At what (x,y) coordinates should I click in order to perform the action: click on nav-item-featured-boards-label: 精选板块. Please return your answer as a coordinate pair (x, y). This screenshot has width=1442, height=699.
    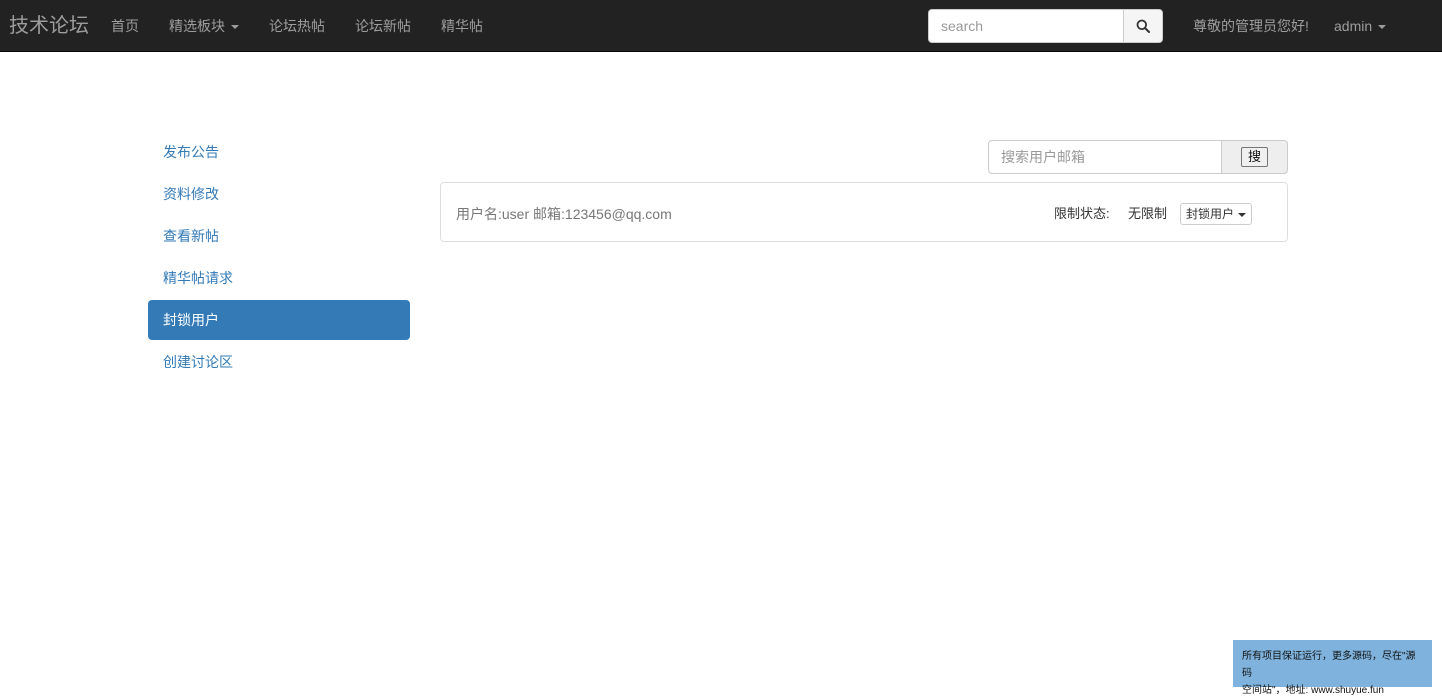
    Looking at the image, I should click on (197, 26).